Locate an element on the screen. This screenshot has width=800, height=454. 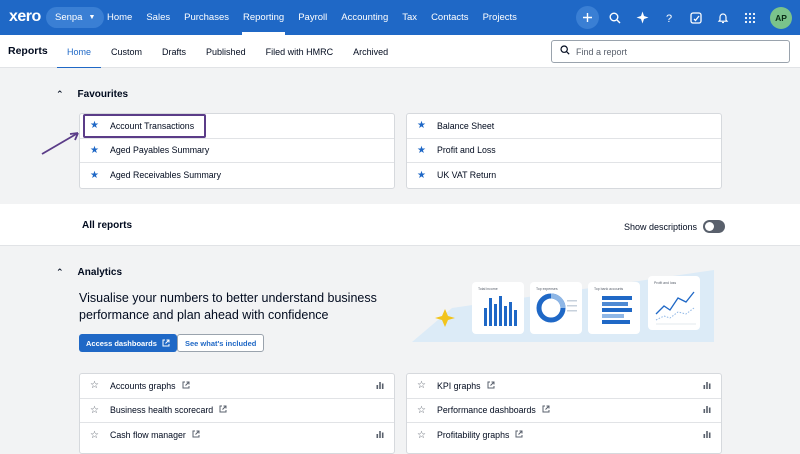
nav-link-tax: Tax is located at coordinates (409, 17).